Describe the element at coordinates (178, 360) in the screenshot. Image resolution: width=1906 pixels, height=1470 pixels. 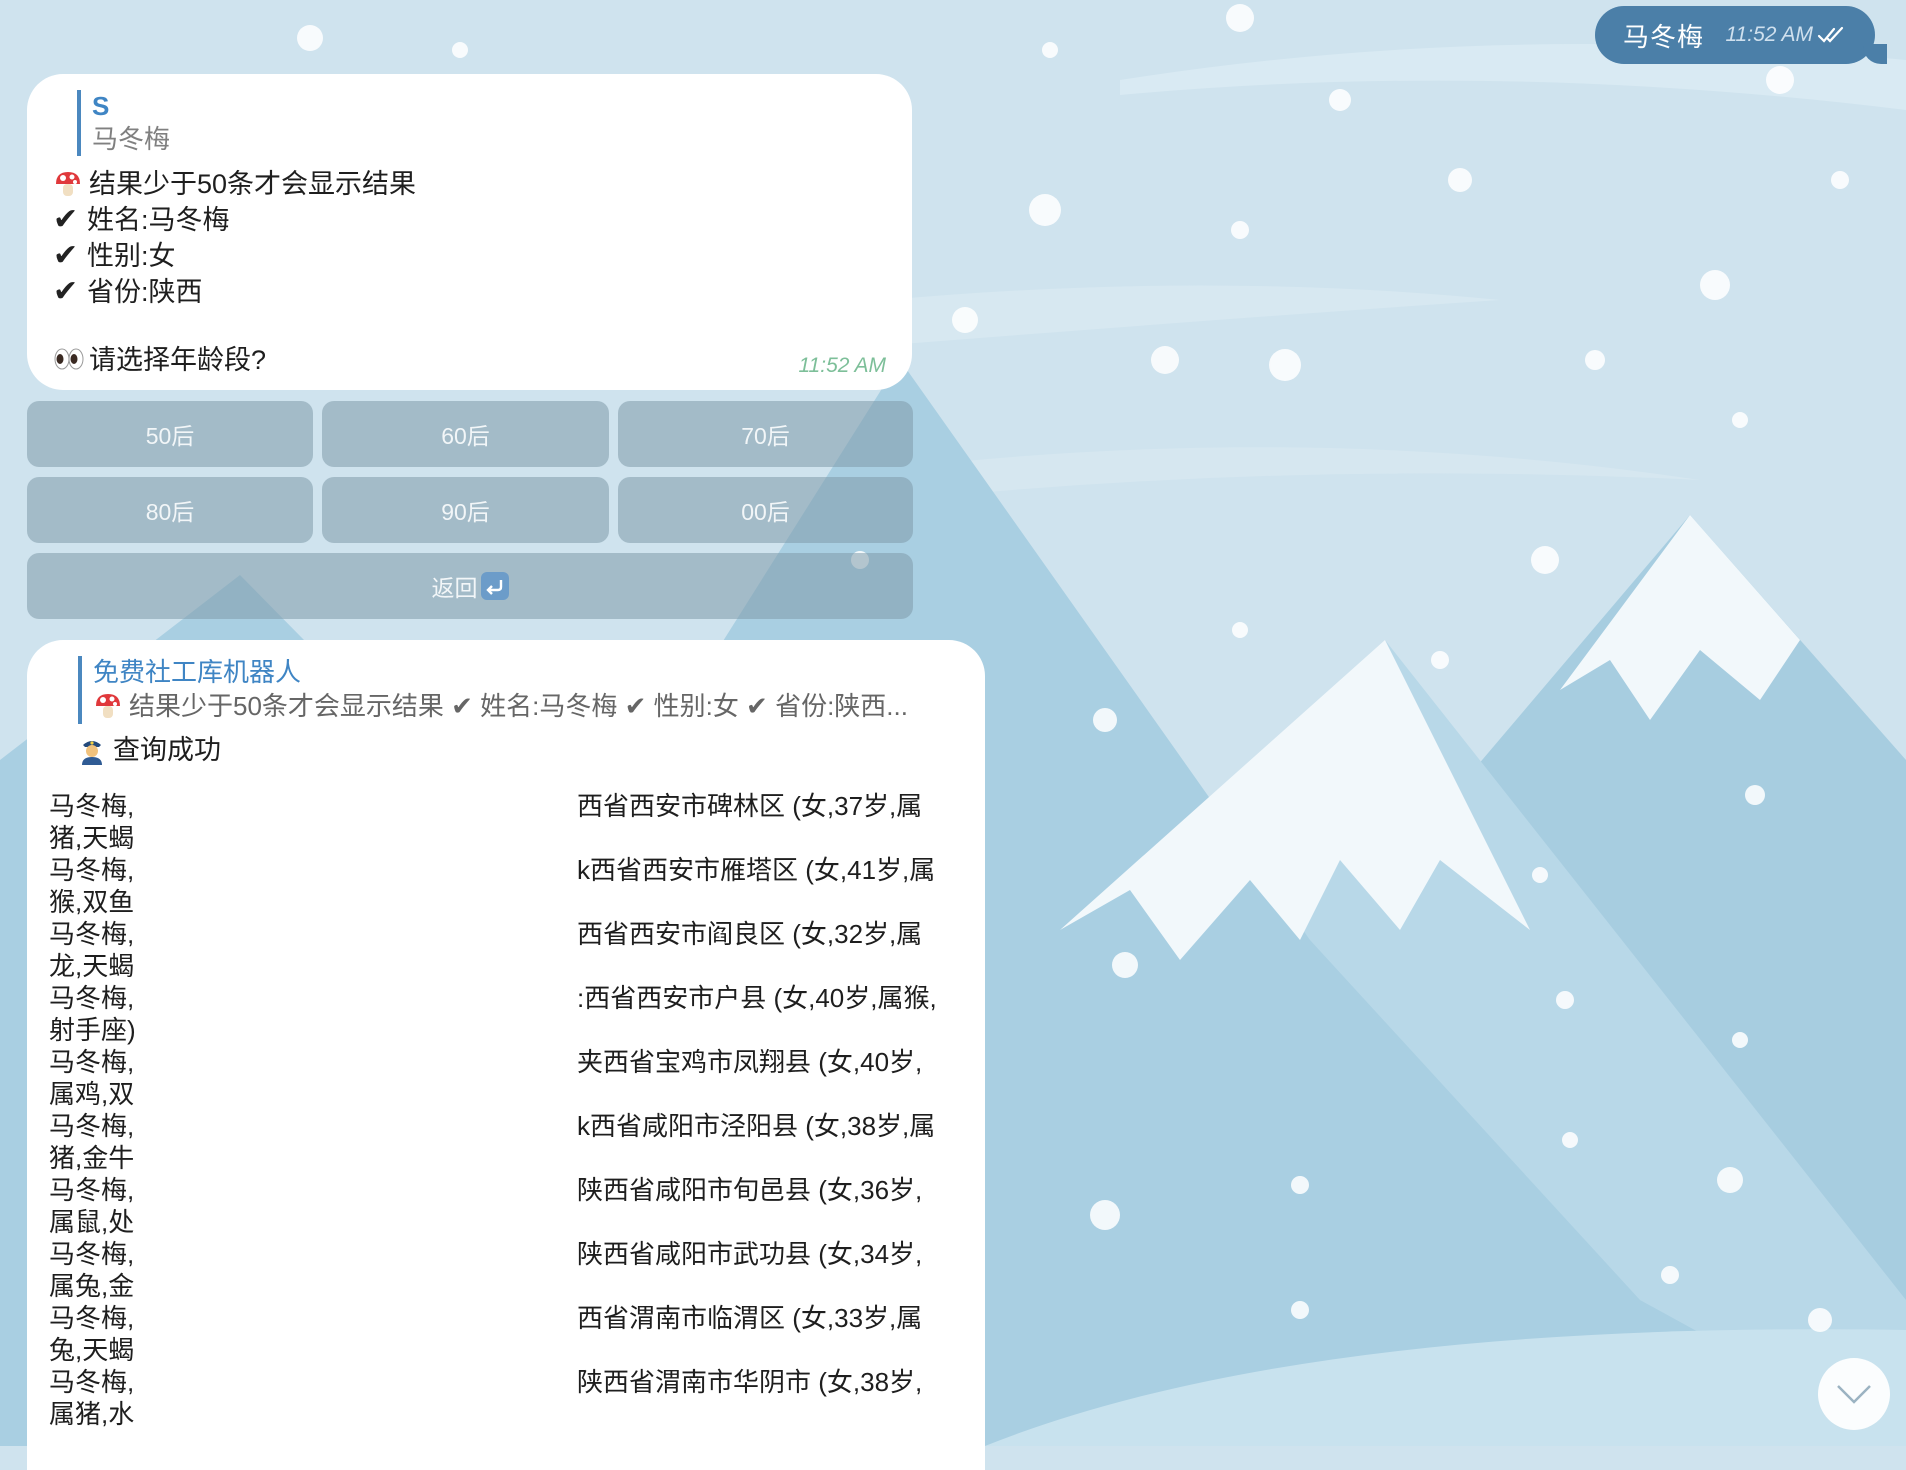
I see `question-text: 请选择年龄段?` at that location.